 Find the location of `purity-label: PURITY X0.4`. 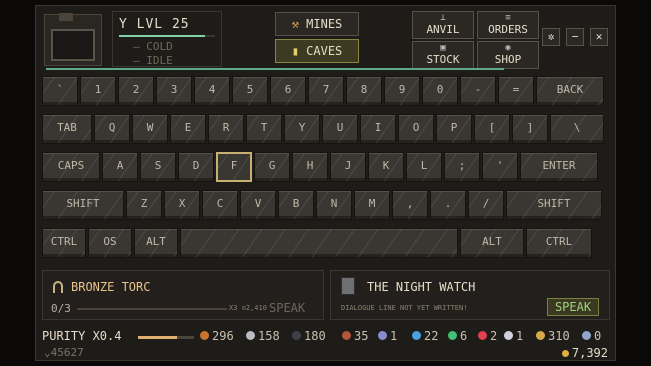

purity-label: PURITY X0.4 is located at coordinates (82, 336).